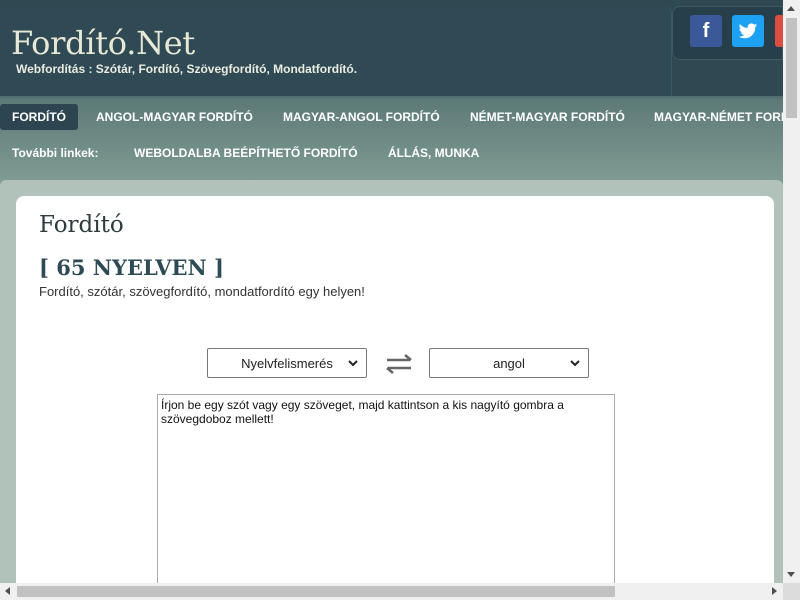 The width and height of the screenshot is (800, 600). I want to click on scroll-up-icon, so click(791, 8).